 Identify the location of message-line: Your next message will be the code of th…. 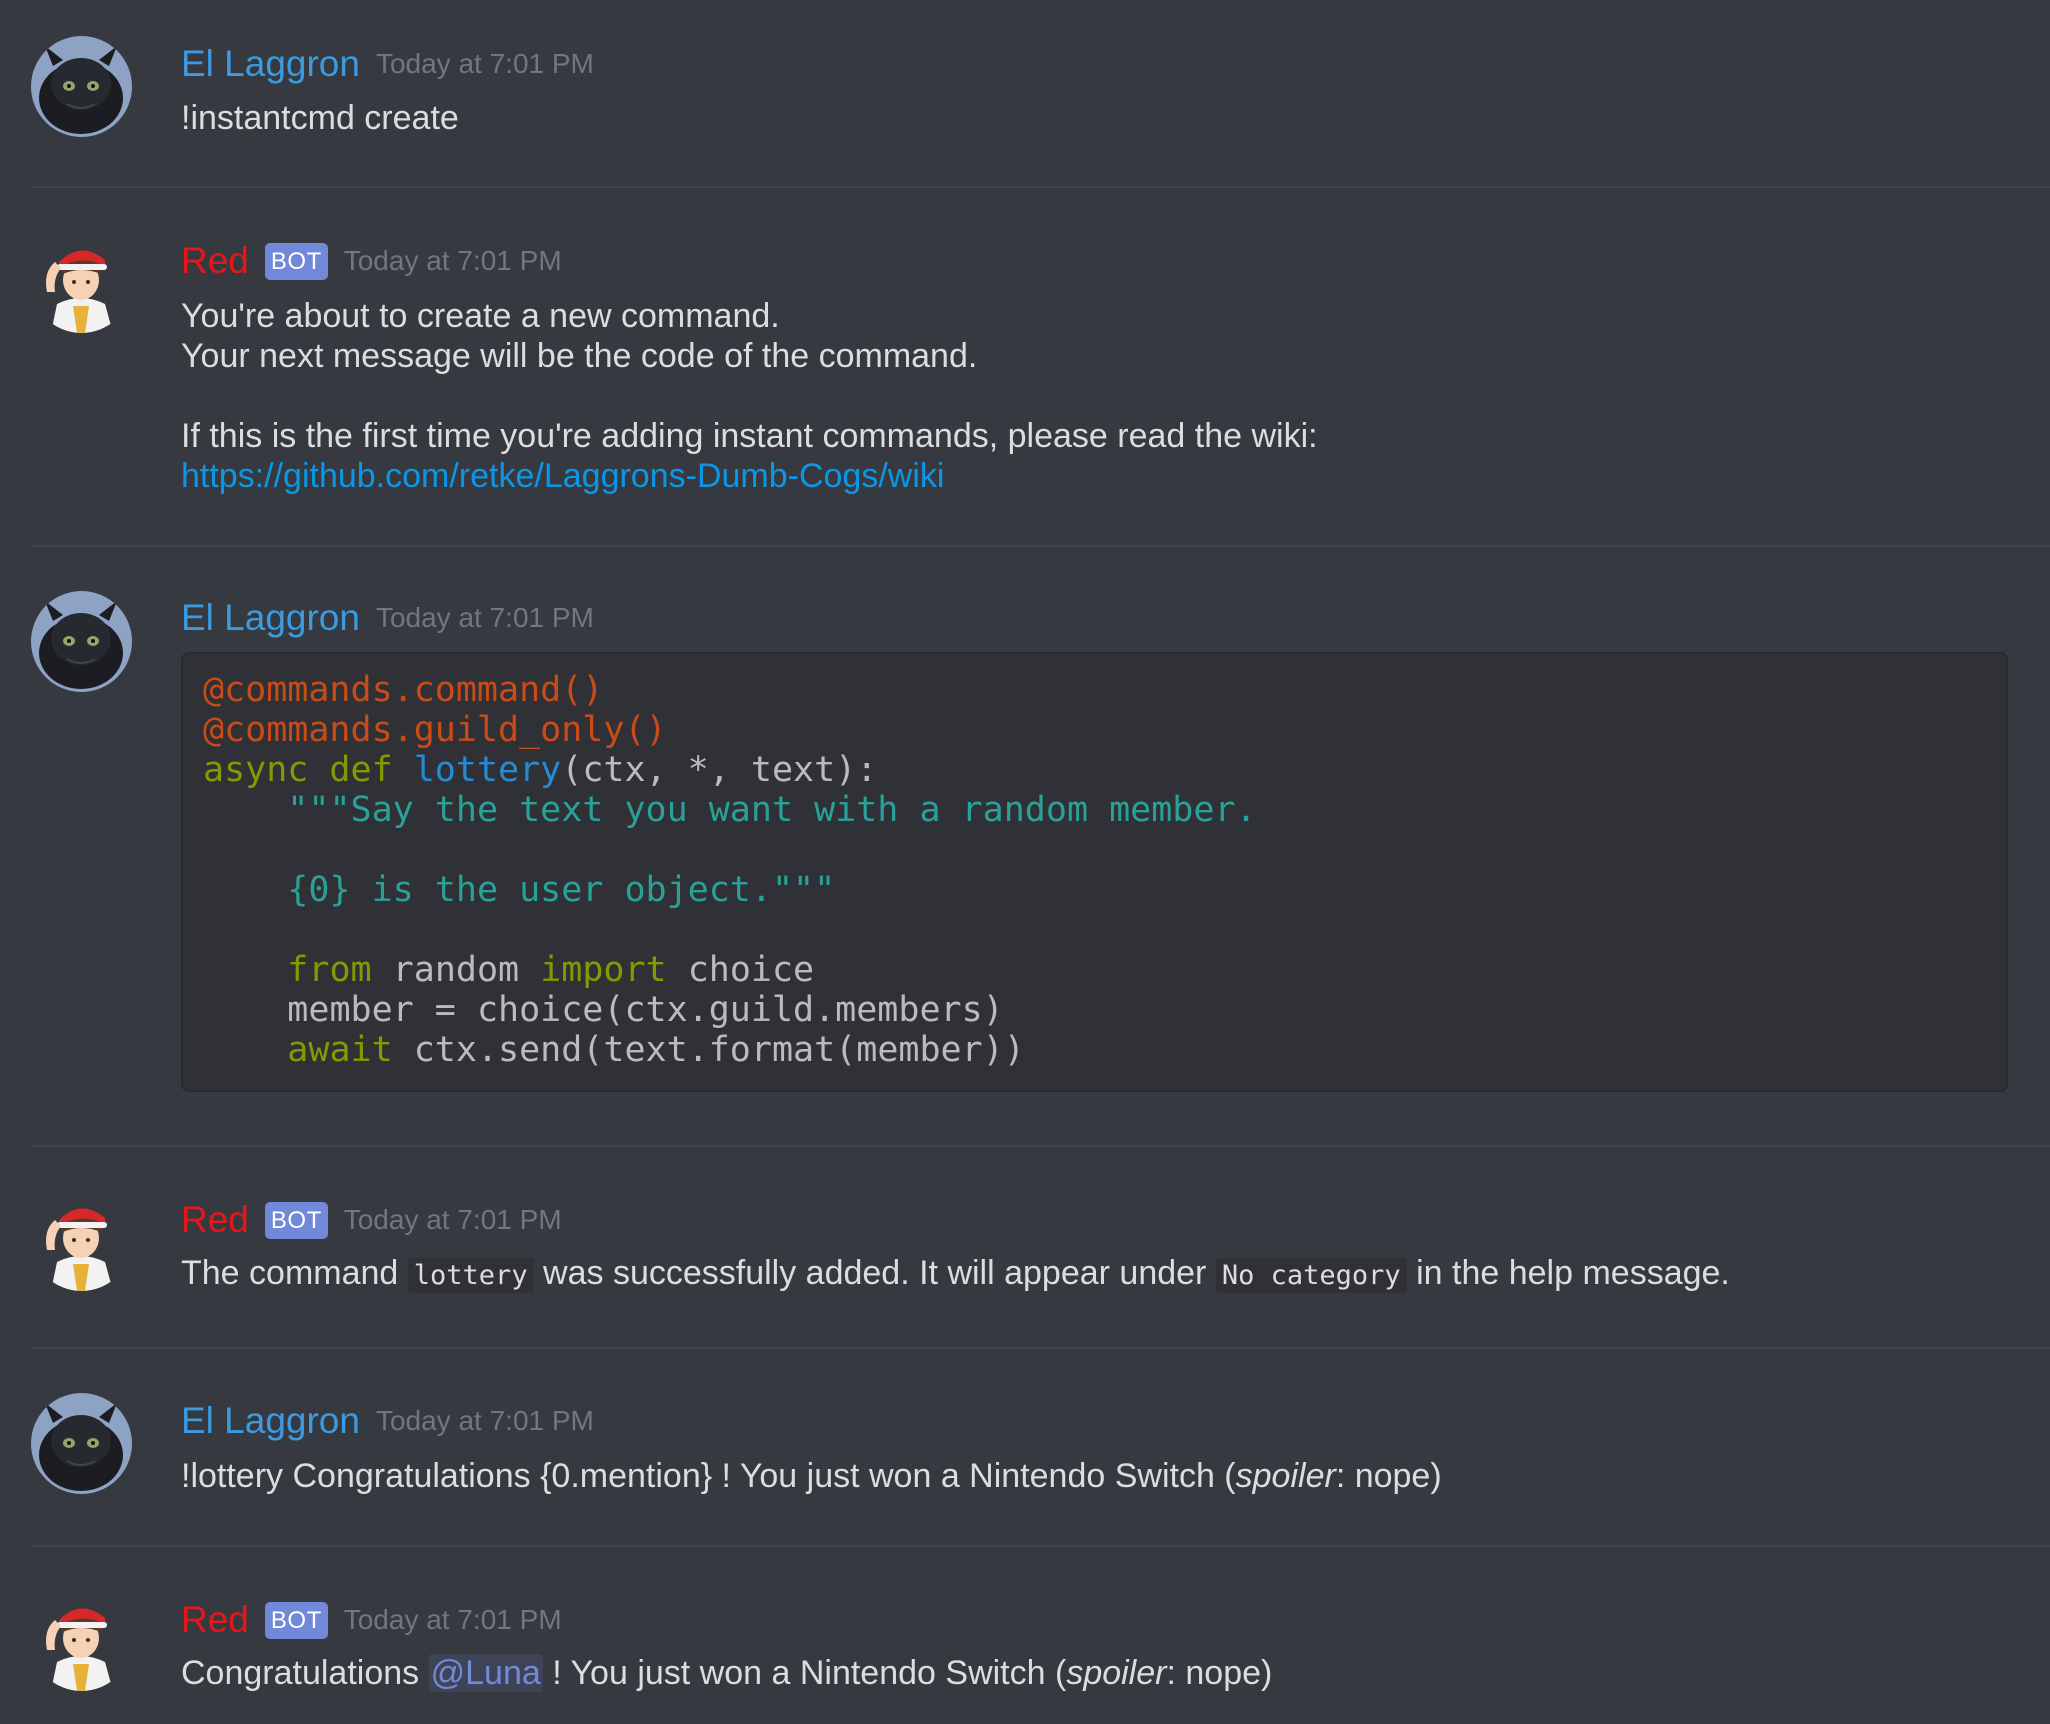
(579, 356).